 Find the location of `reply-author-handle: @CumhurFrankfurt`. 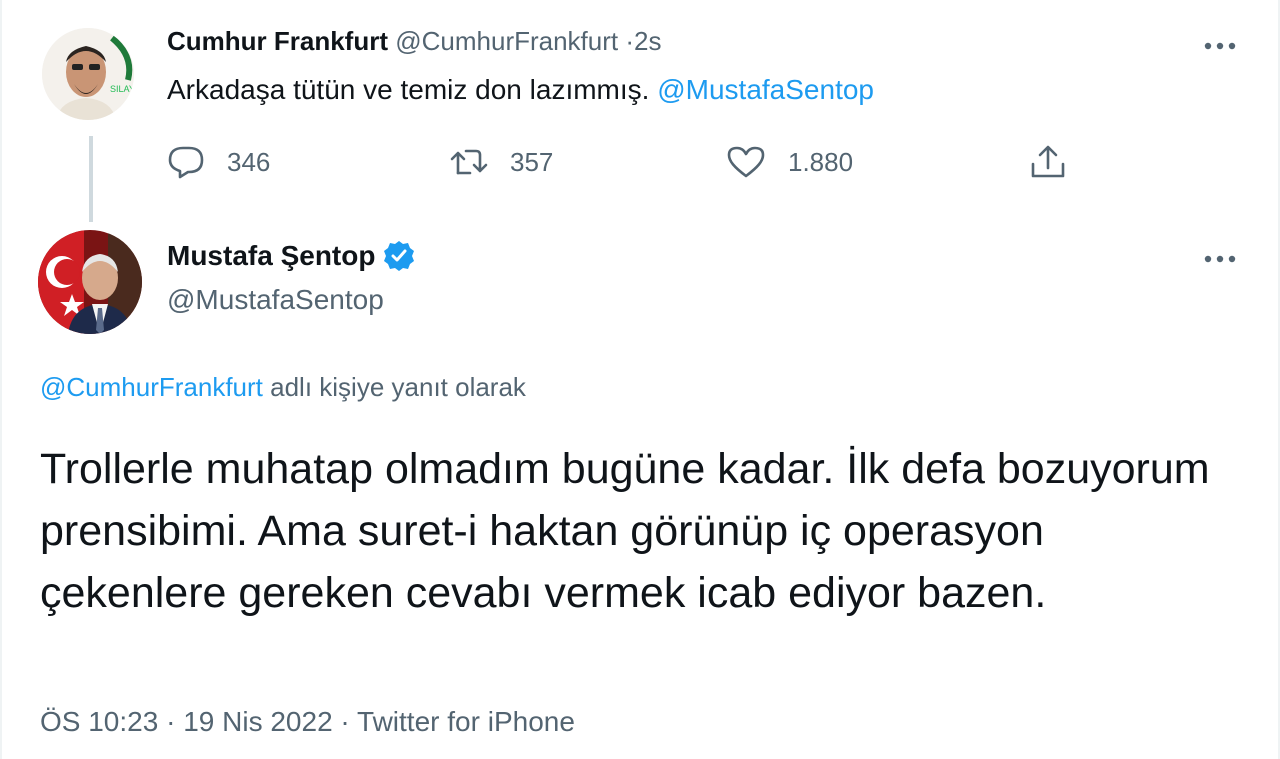

reply-author-handle: @CumhurFrankfurt is located at coordinates (506, 41).